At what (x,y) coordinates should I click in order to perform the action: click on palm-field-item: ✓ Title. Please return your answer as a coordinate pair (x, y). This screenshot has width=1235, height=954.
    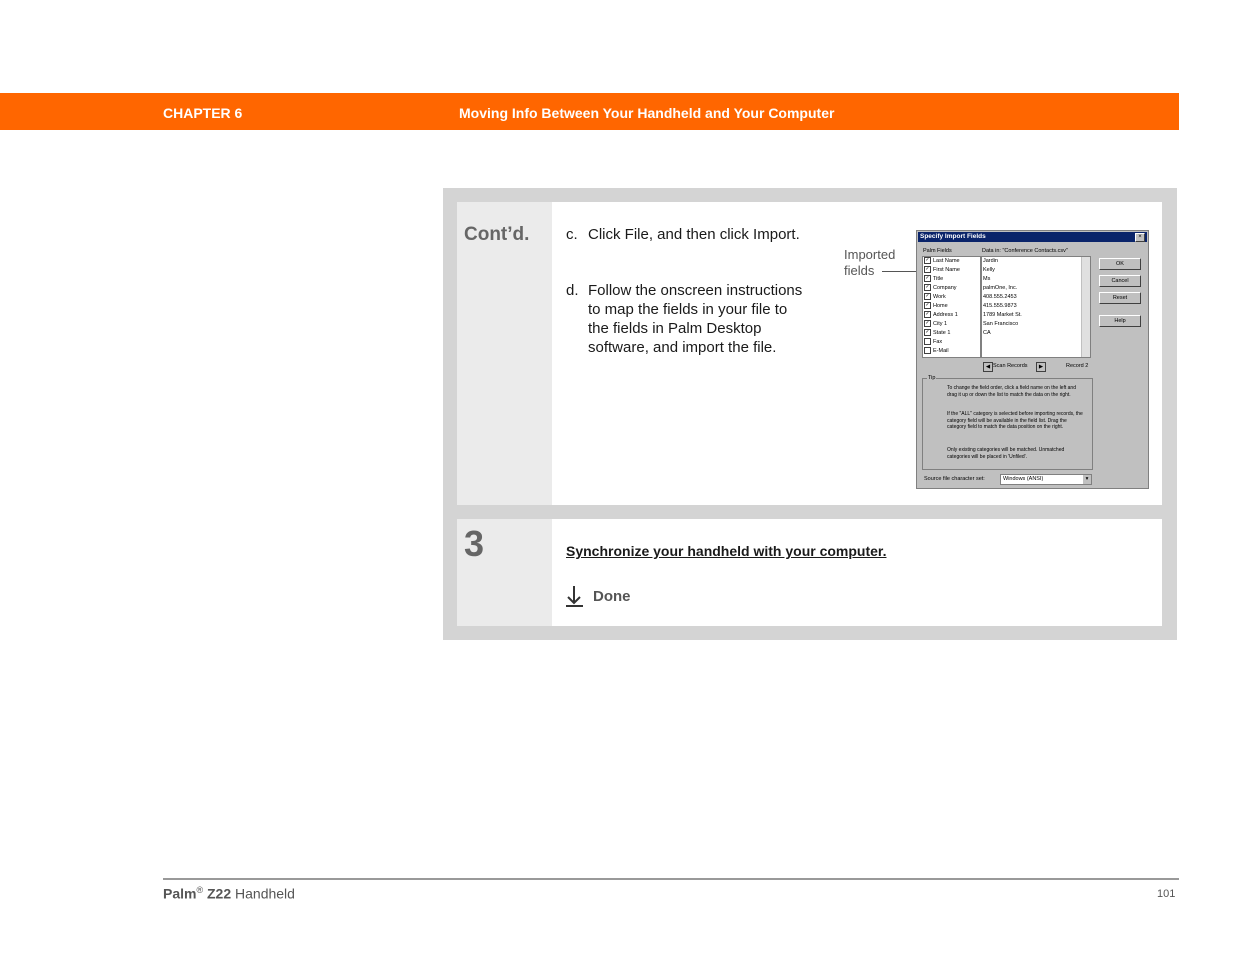
    Looking at the image, I should click on (951, 279).